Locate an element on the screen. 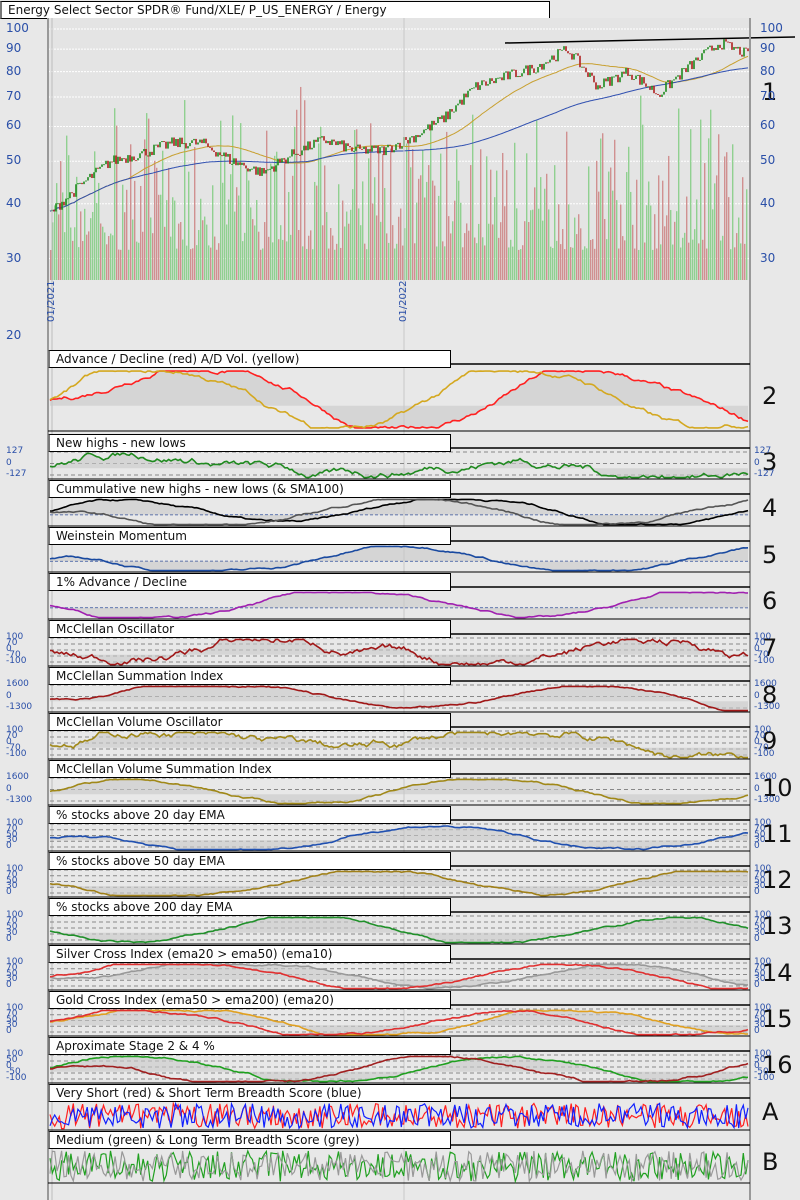  right-axis-label: -127 is located at coordinates (764, 474).